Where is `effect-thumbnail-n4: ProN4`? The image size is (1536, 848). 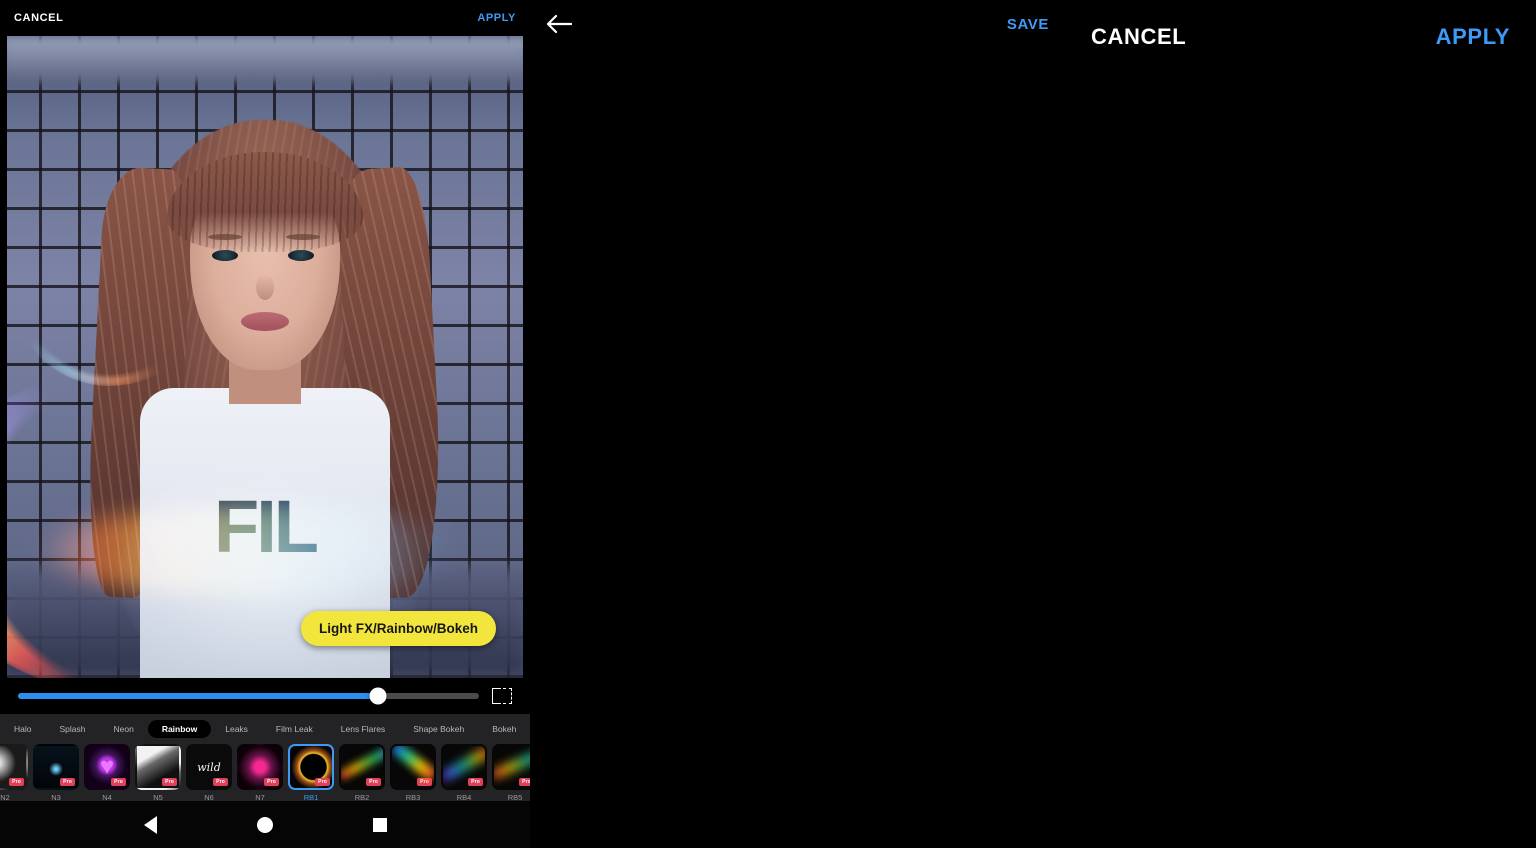
effect-thumbnail-n4: ProN4 is located at coordinates (107, 773).